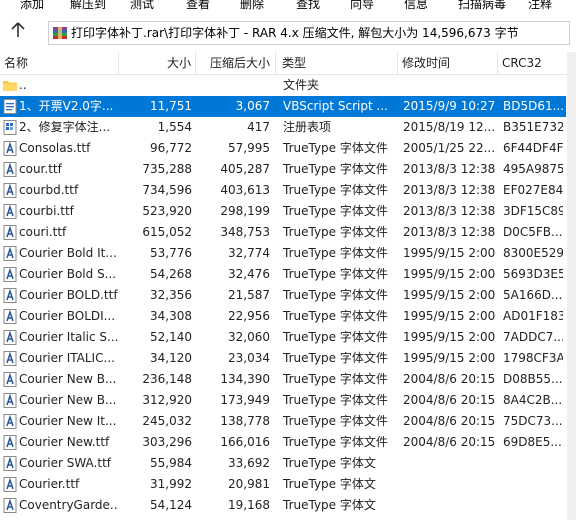 Image resolution: width=576 pixels, height=520 pixels. Describe the element at coordinates (451, 505) in the screenshot. I see `file-modified` at that location.